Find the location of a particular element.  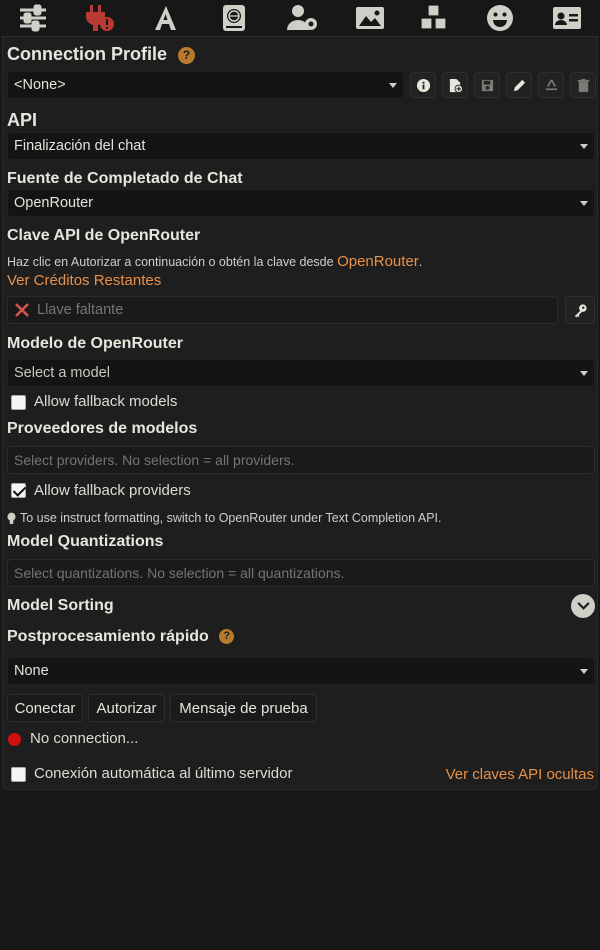

fallback-models-label: Allow fallback models is located at coordinates (106, 401).